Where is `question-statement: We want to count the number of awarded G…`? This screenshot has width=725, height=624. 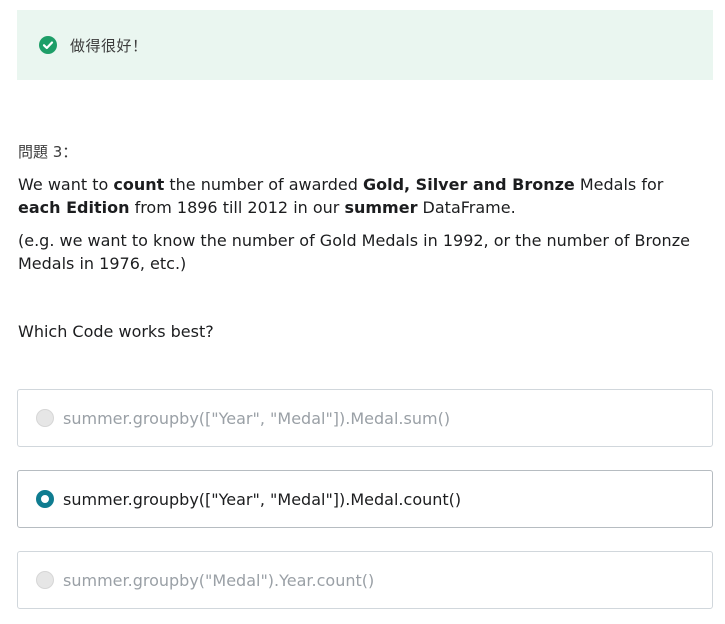
question-statement: We want to count the number of awarded G… is located at coordinates (341, 196).